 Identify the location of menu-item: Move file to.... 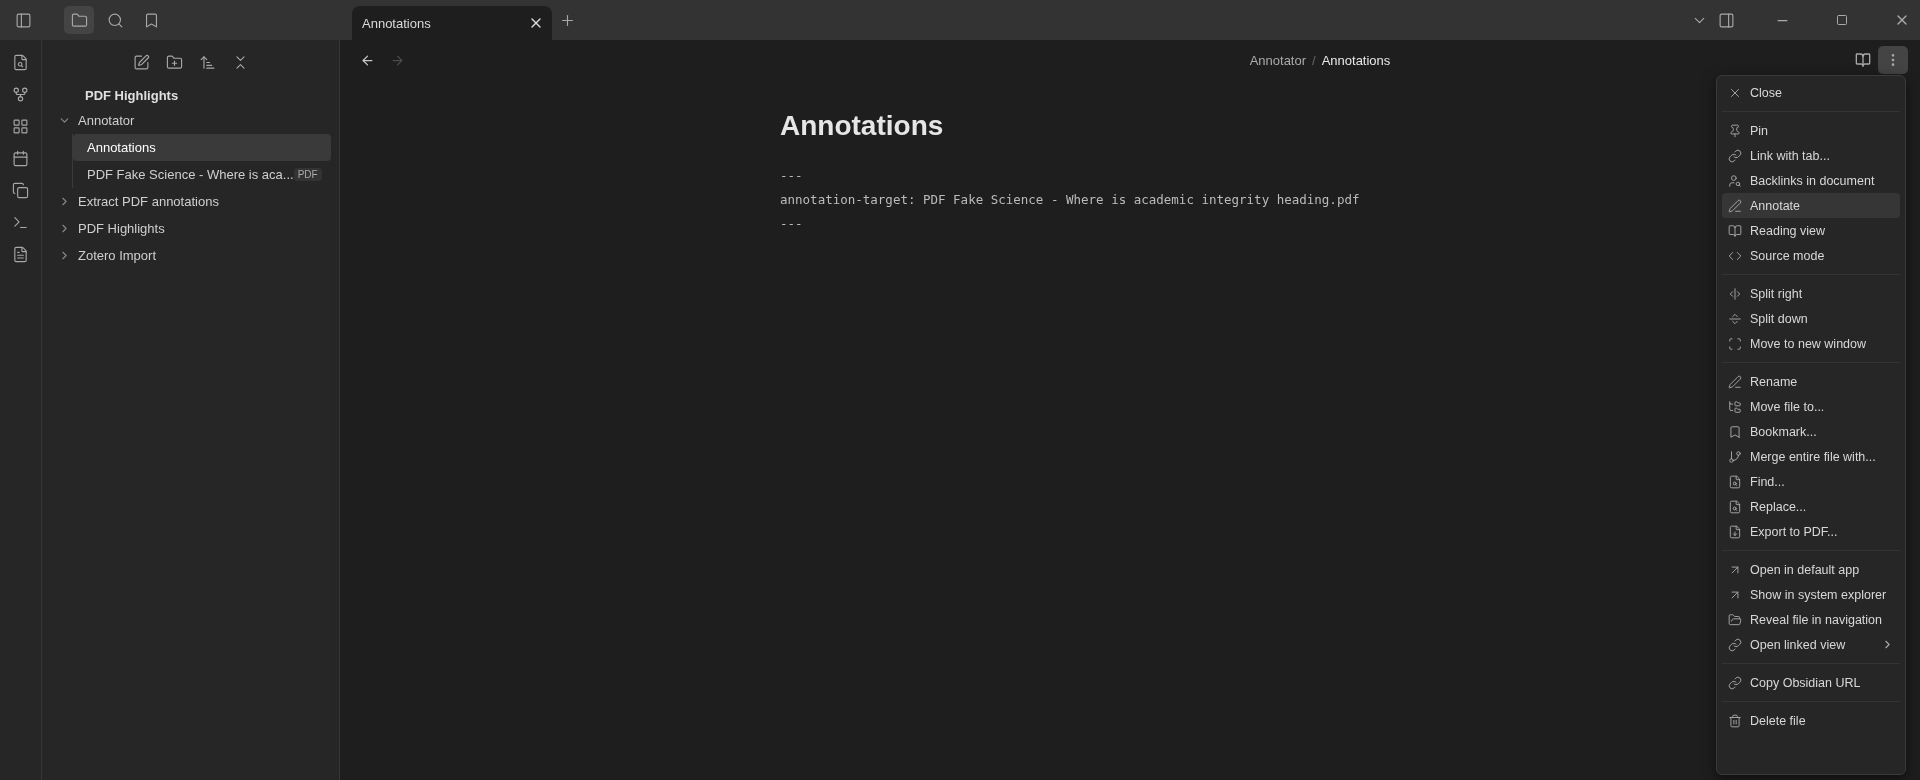
(1811, 406).